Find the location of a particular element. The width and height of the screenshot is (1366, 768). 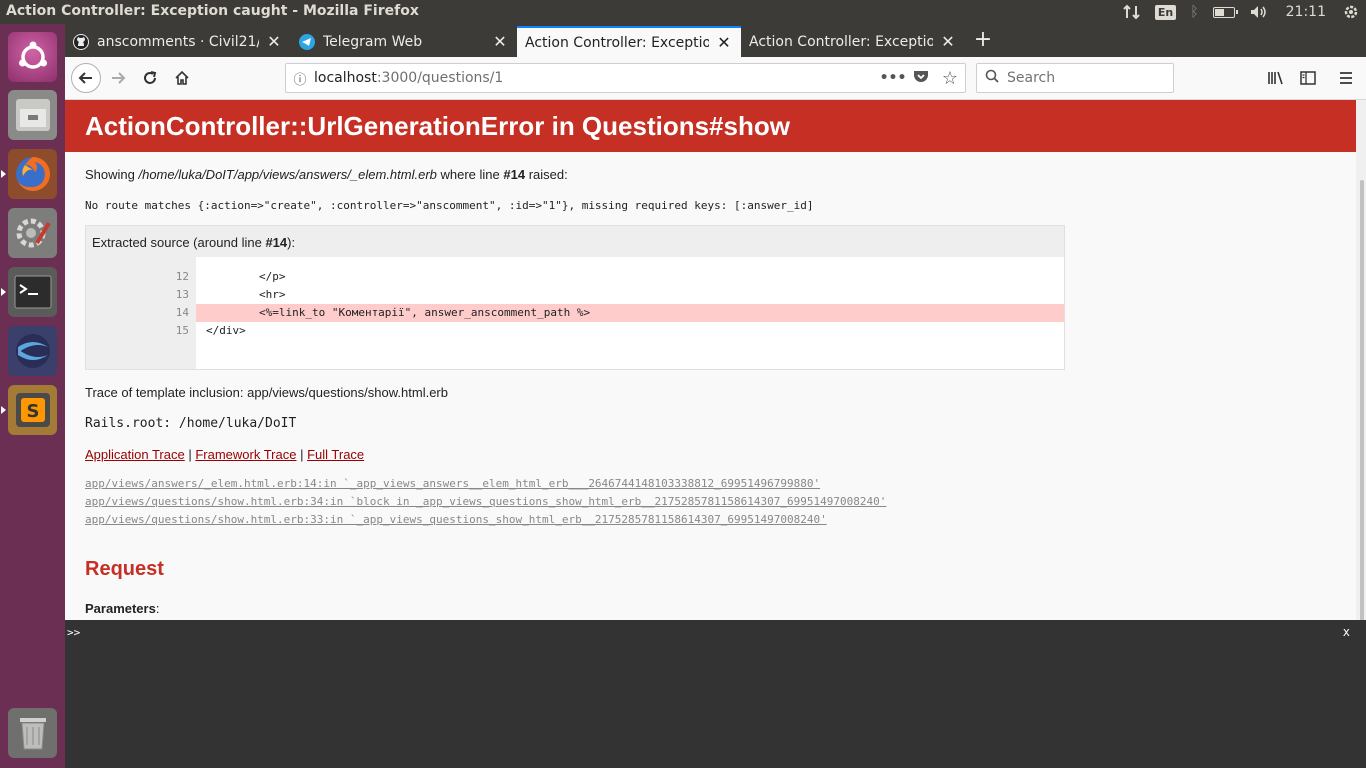

url-bar: ⓘ localhost :3000/questions/1 ••• ☆ is located at coordinates (625, 78).